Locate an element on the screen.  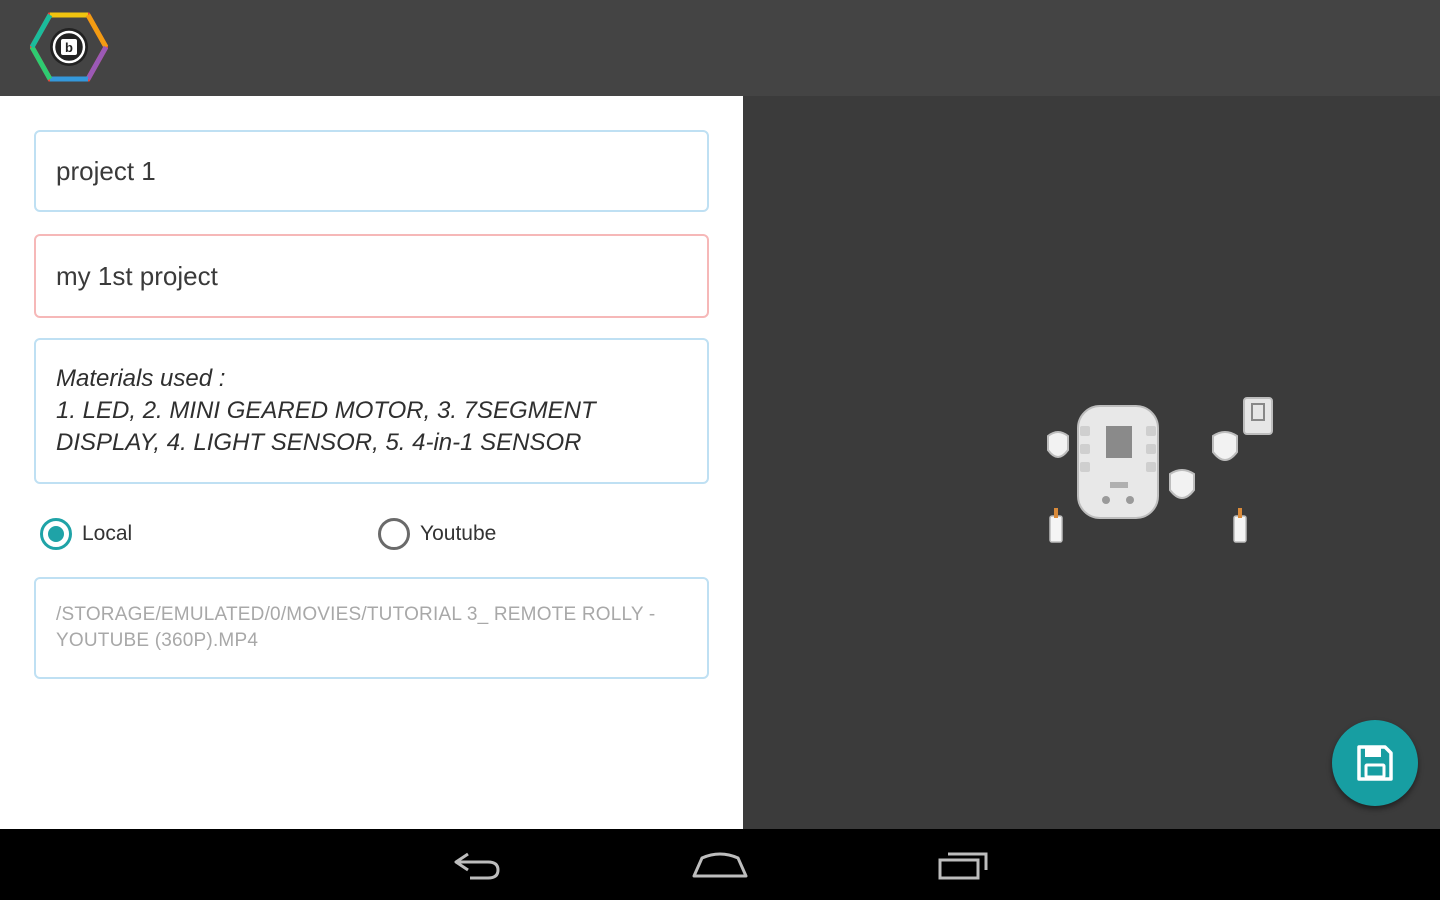
back-icon is located at coordinates (477, 866).